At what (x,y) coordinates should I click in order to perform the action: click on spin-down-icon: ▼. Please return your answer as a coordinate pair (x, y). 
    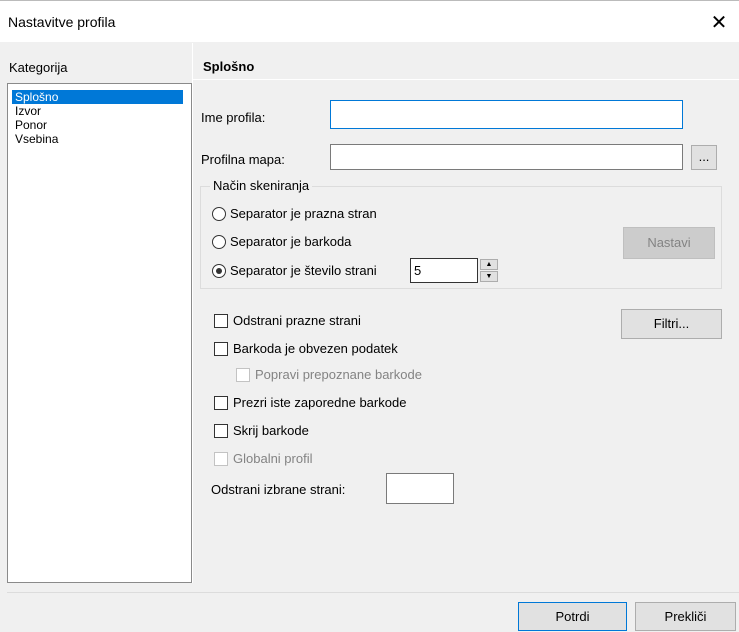
    Looking at the image, I should click on (489, 276).